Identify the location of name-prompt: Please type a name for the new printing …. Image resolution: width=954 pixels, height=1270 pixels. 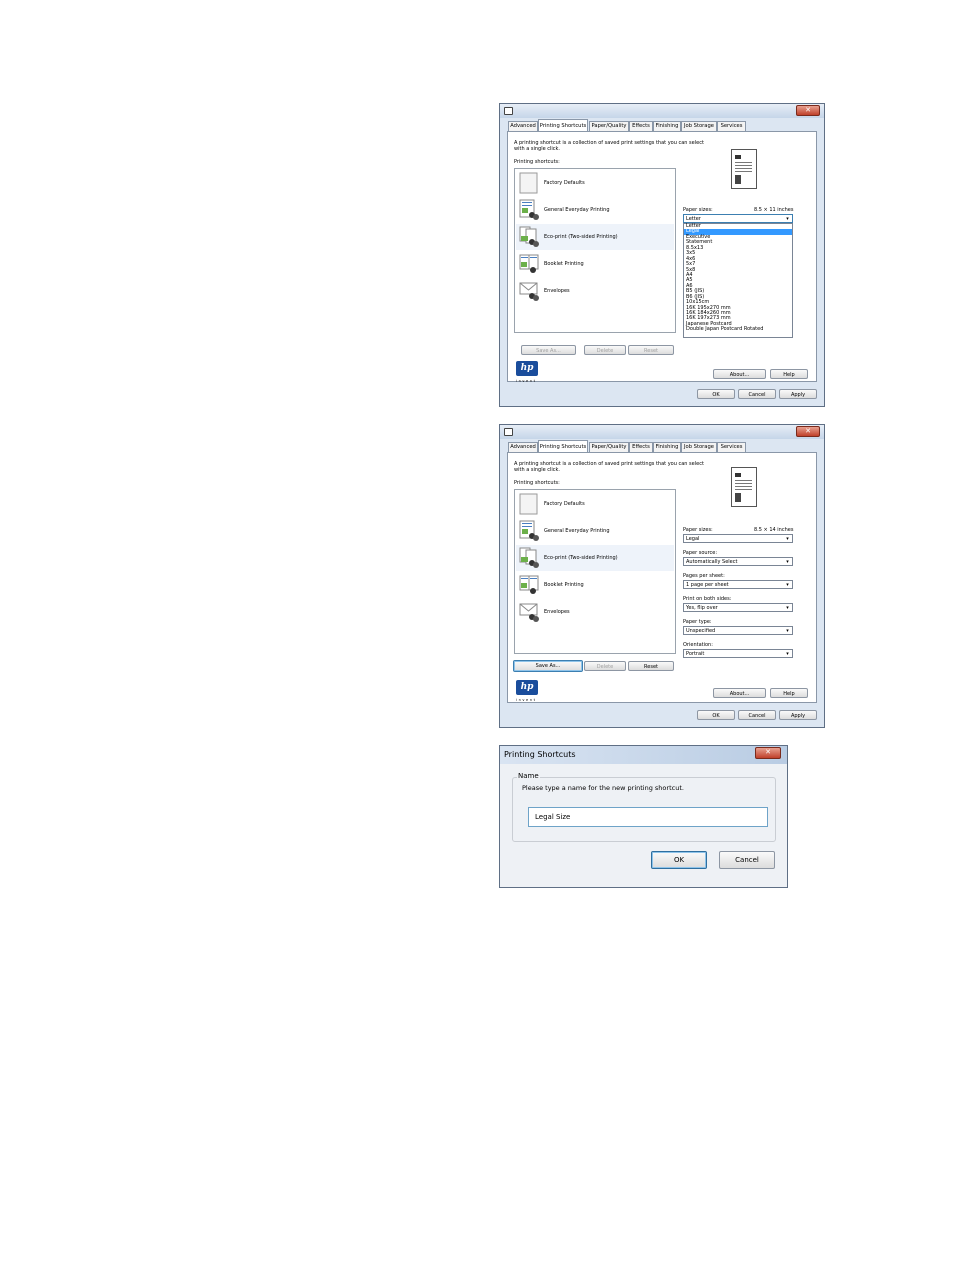
(603, 788).